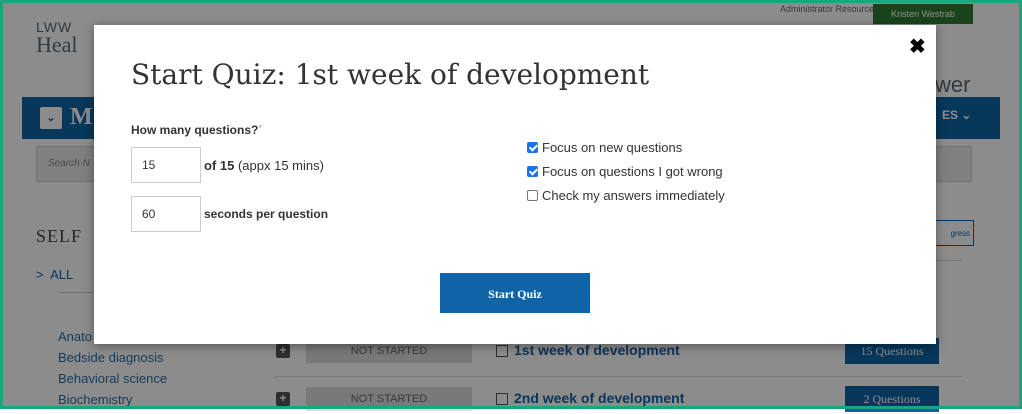  What do you see at coordinates (166, 214) in the screenshot?
I see `seconds-per-question-input` at bounding box center [166, 214].